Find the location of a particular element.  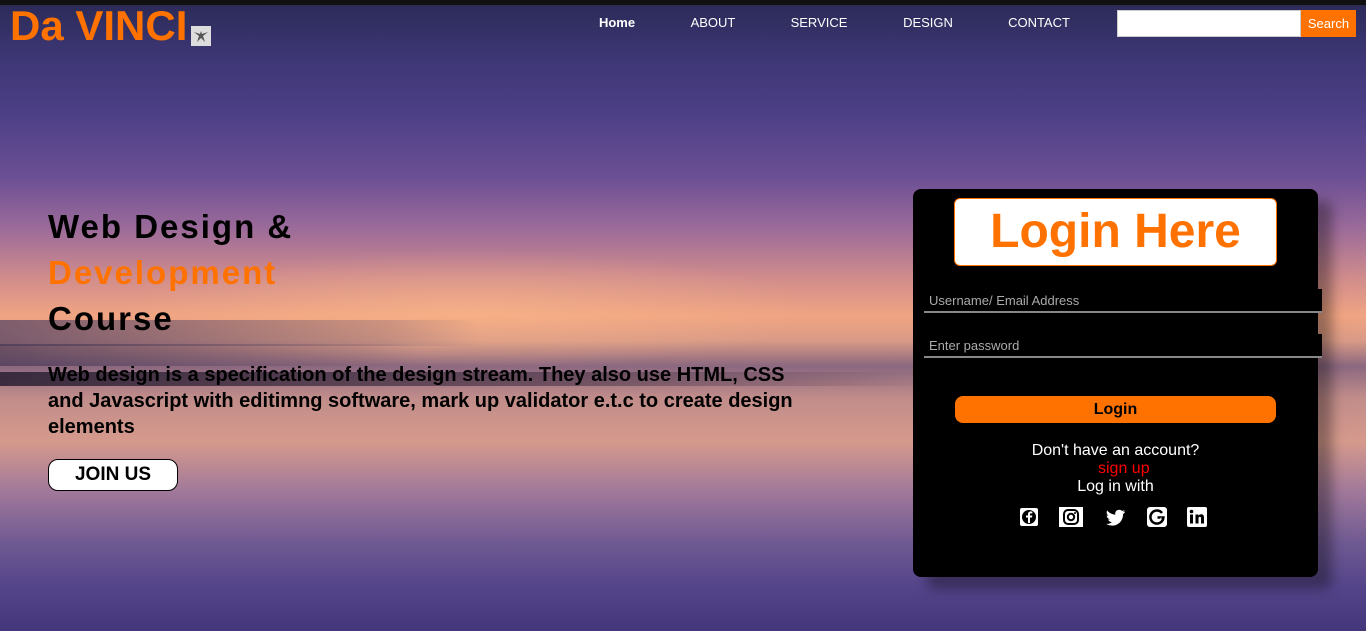

join-us-button: JOIN US is located at coordinates (113, 475).